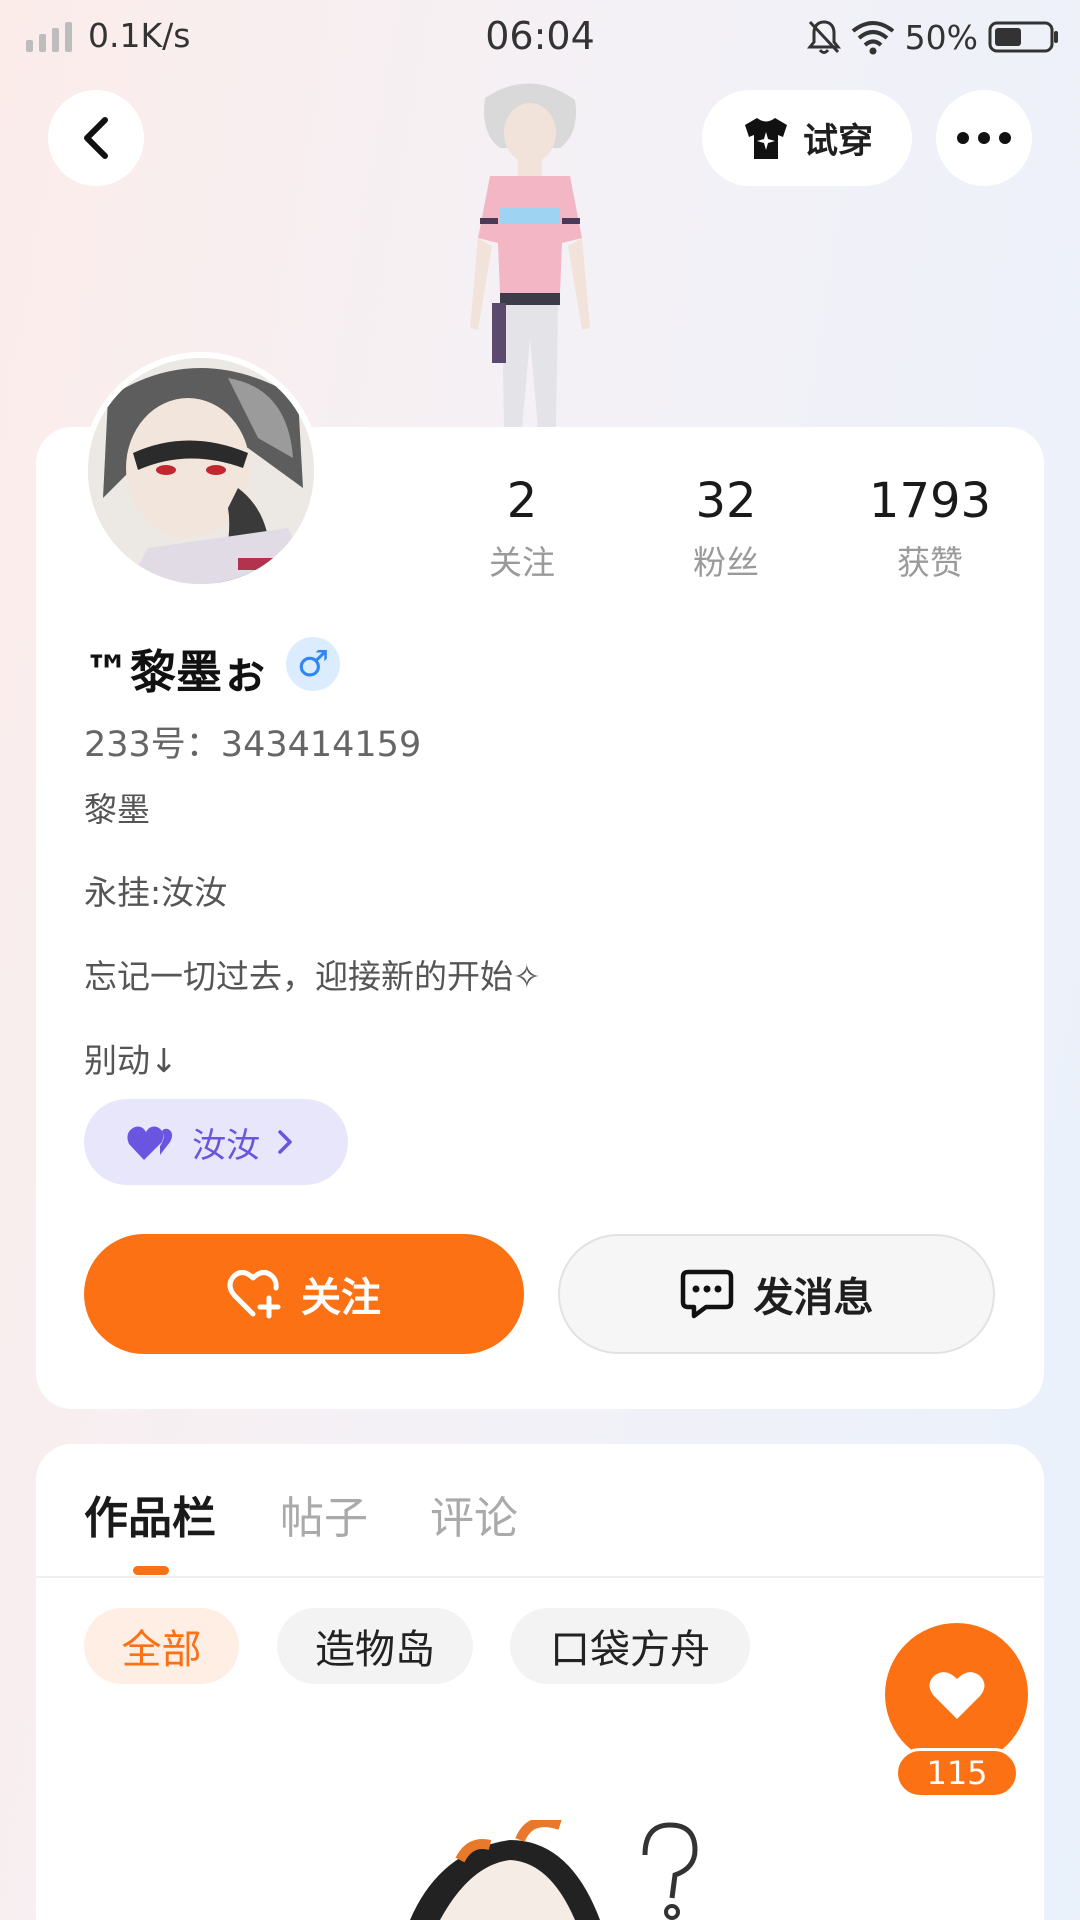 Image resolution: width=1080 pixels, height=1920 pixels. What do you see at coordinates (254, 1294) in the screenshot?
I see `heart-plus-icon` at bounding box center [254, 1294].